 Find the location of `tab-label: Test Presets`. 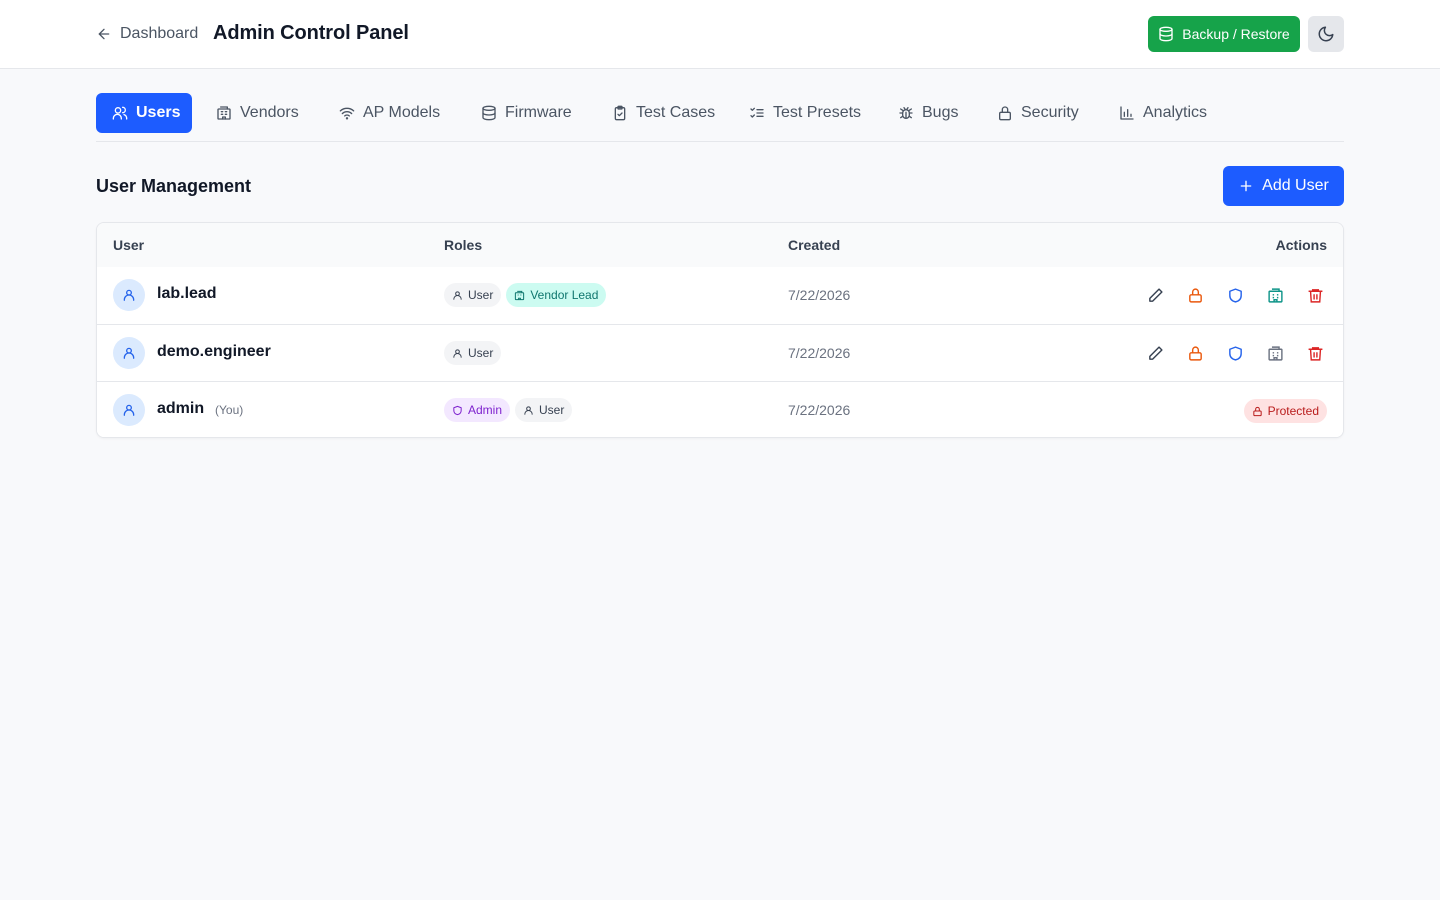

tab-label: Test Presets is located at coordinates (817, 112).